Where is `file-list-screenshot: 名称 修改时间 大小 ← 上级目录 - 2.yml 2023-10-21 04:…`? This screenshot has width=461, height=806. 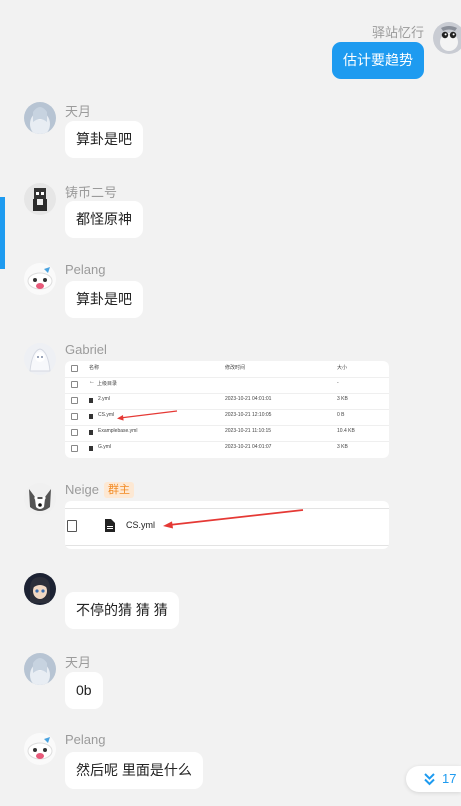 file-list-screenshot: 名称 修改时间 大小 ← 上级目录 - 2.yml 2023-10-21 04:… is located at coordinates (227, 409).